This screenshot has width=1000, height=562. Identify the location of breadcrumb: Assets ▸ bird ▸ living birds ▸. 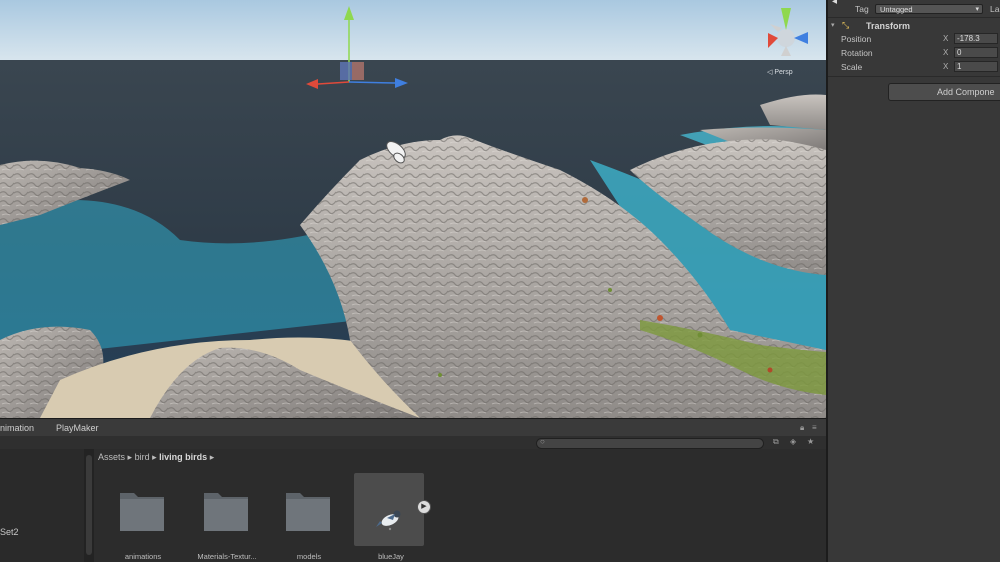
(156, 457).